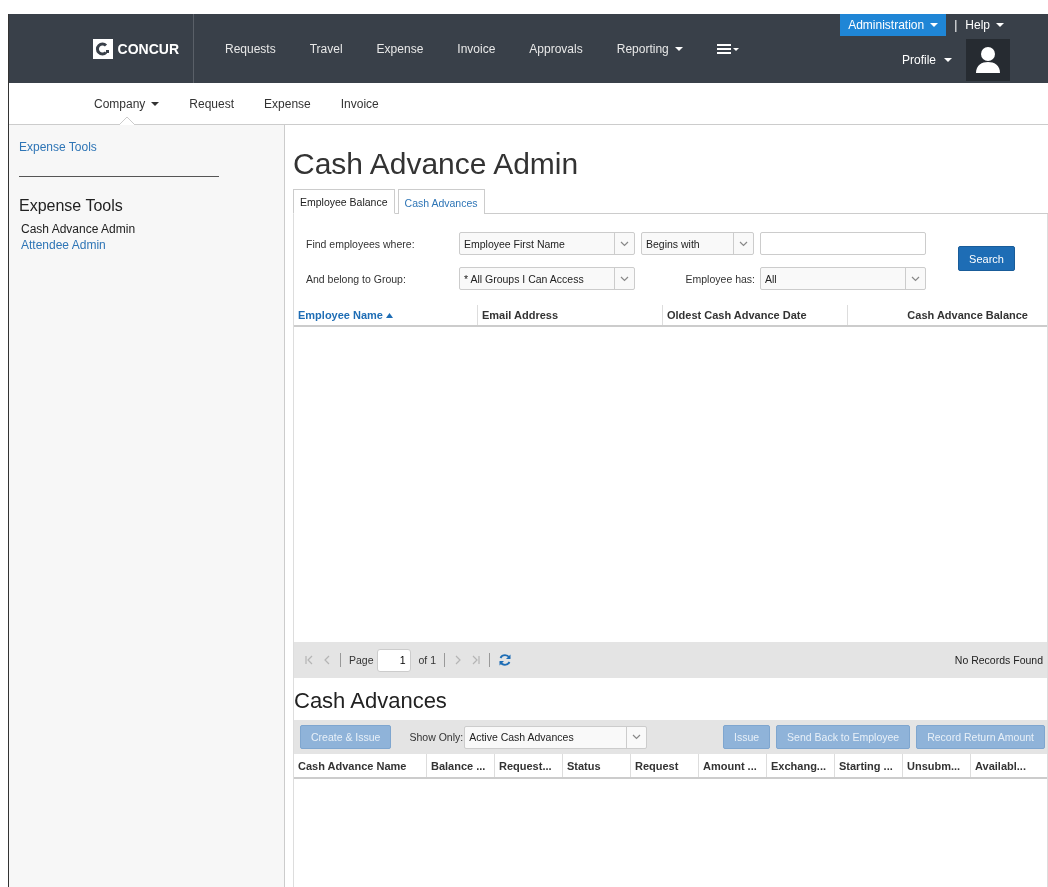 This screenshot has width=1048, height=887. Describe the element at coordinates (556, 737) in the screenshot. I see `show-only-dropdown: Active Cash Advances` at that location.